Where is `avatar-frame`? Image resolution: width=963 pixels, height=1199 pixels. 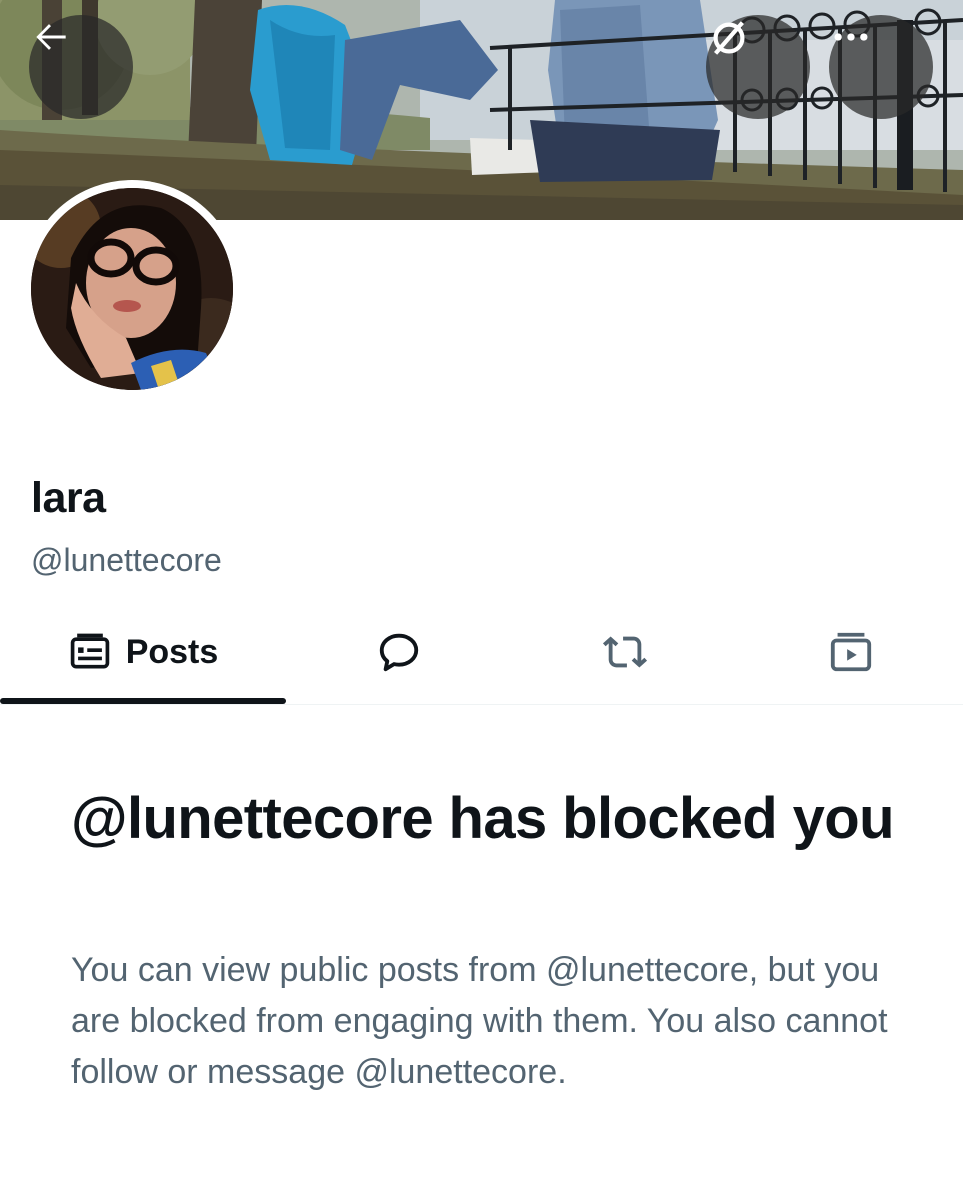
avatar-frame is located at coordinates (132, 289).